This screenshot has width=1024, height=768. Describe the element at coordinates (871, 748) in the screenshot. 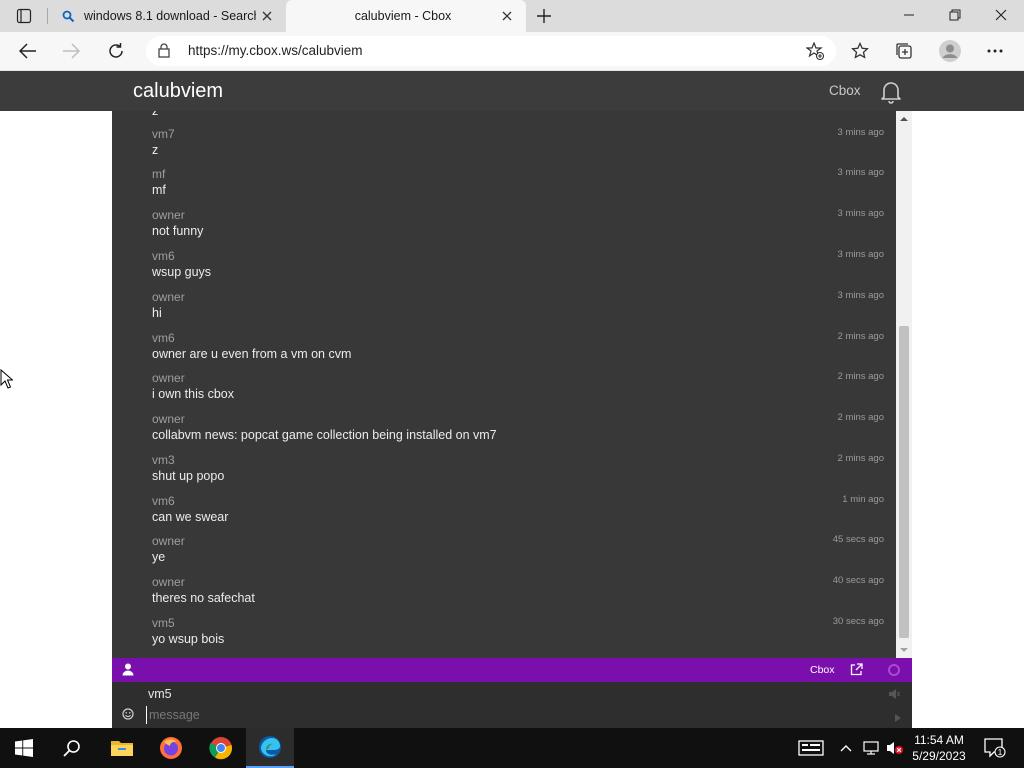

I see `network-icon` at that location.